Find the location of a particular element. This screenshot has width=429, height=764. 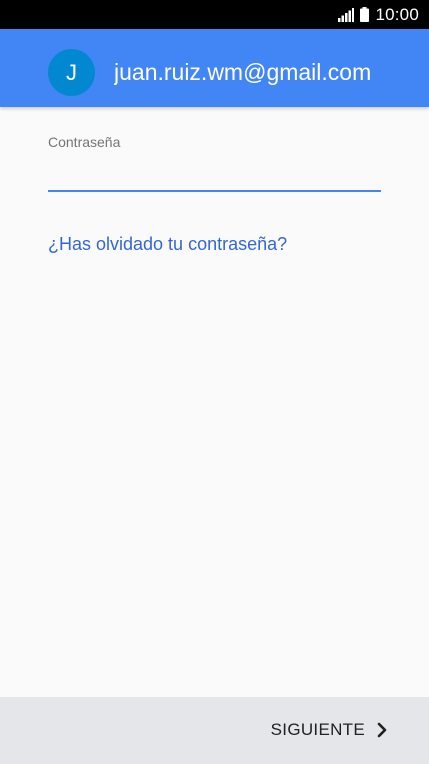

avatar: J is located at coordinates (71, 72).